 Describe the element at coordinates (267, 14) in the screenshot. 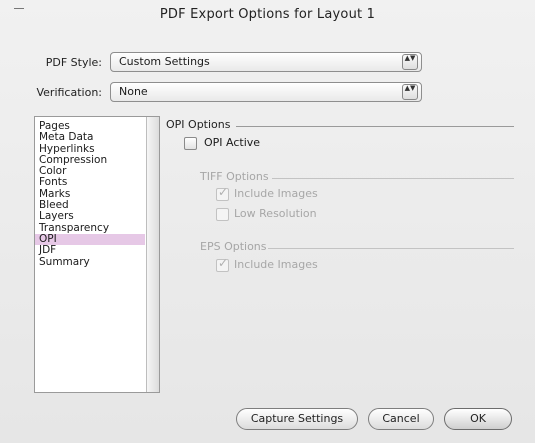

I see `window-title: PDF Export Options for Layout 1` at that location.